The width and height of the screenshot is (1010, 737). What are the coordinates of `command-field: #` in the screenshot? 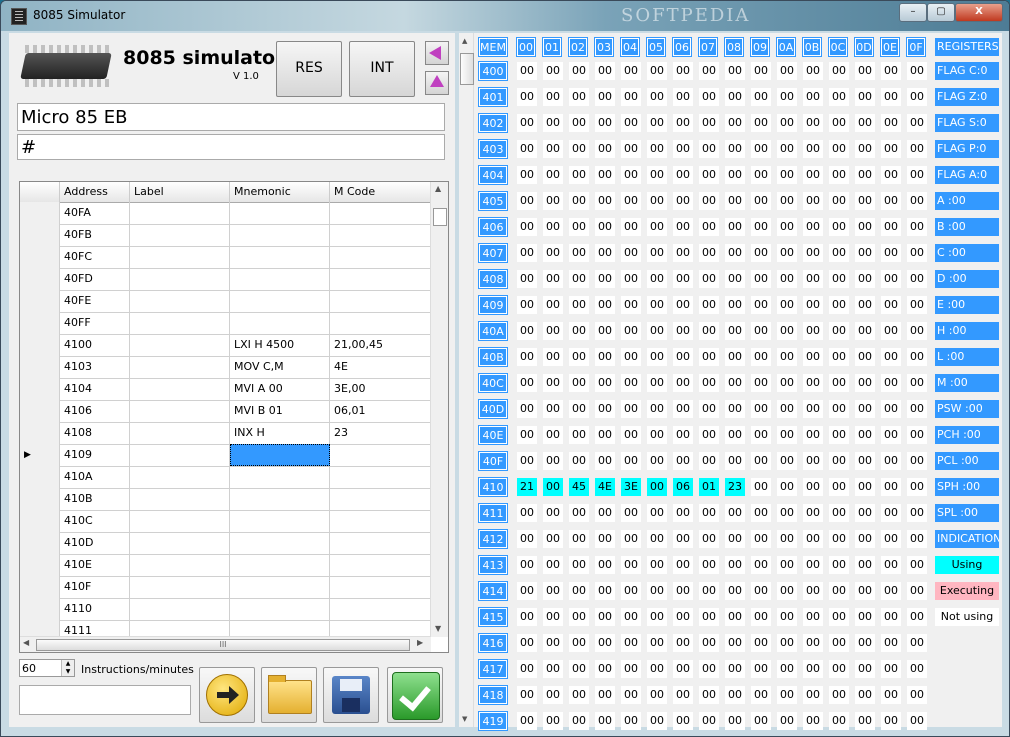 It's located at (231, 147).